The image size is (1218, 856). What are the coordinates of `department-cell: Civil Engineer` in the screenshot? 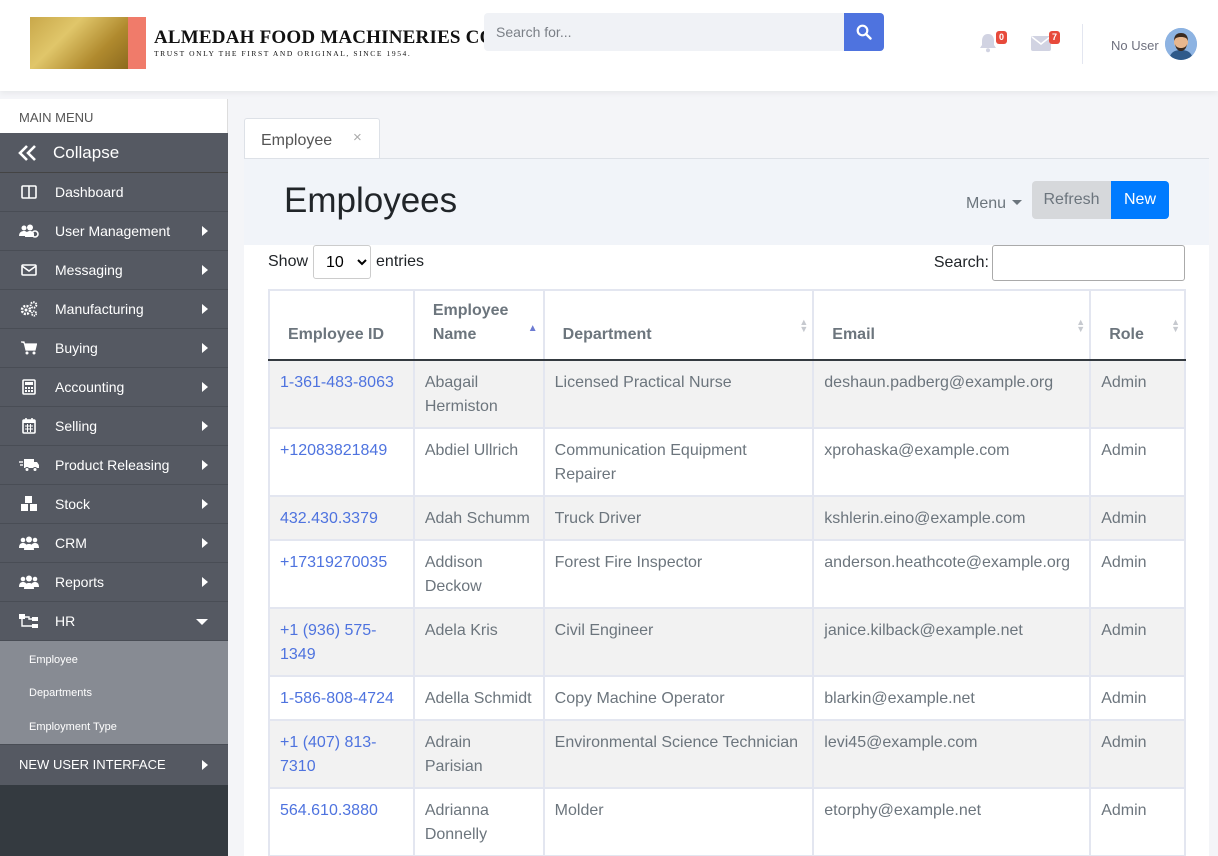 It's located at (678, 642).